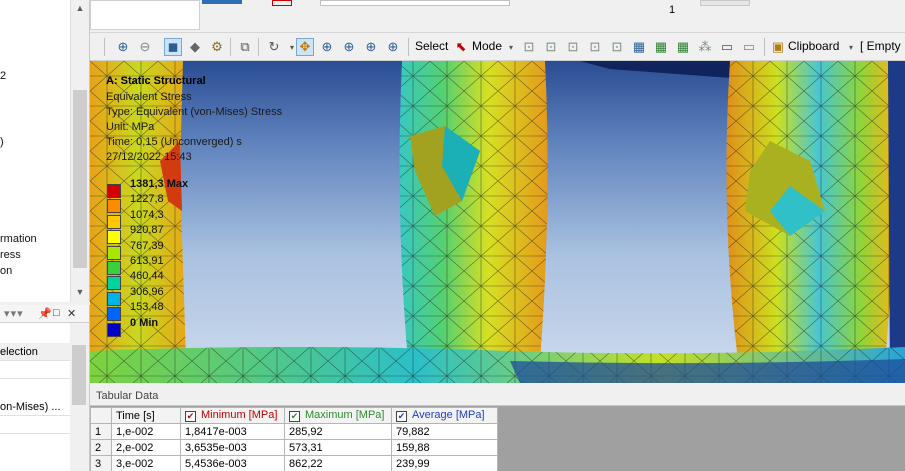 Image resolution: width=905 pixels, height=471 pixels. What do you see at coordinates (123, 47) in the screenshot?
I see `zoom-in-icon: ⊕` at bounding box center [123, 47].